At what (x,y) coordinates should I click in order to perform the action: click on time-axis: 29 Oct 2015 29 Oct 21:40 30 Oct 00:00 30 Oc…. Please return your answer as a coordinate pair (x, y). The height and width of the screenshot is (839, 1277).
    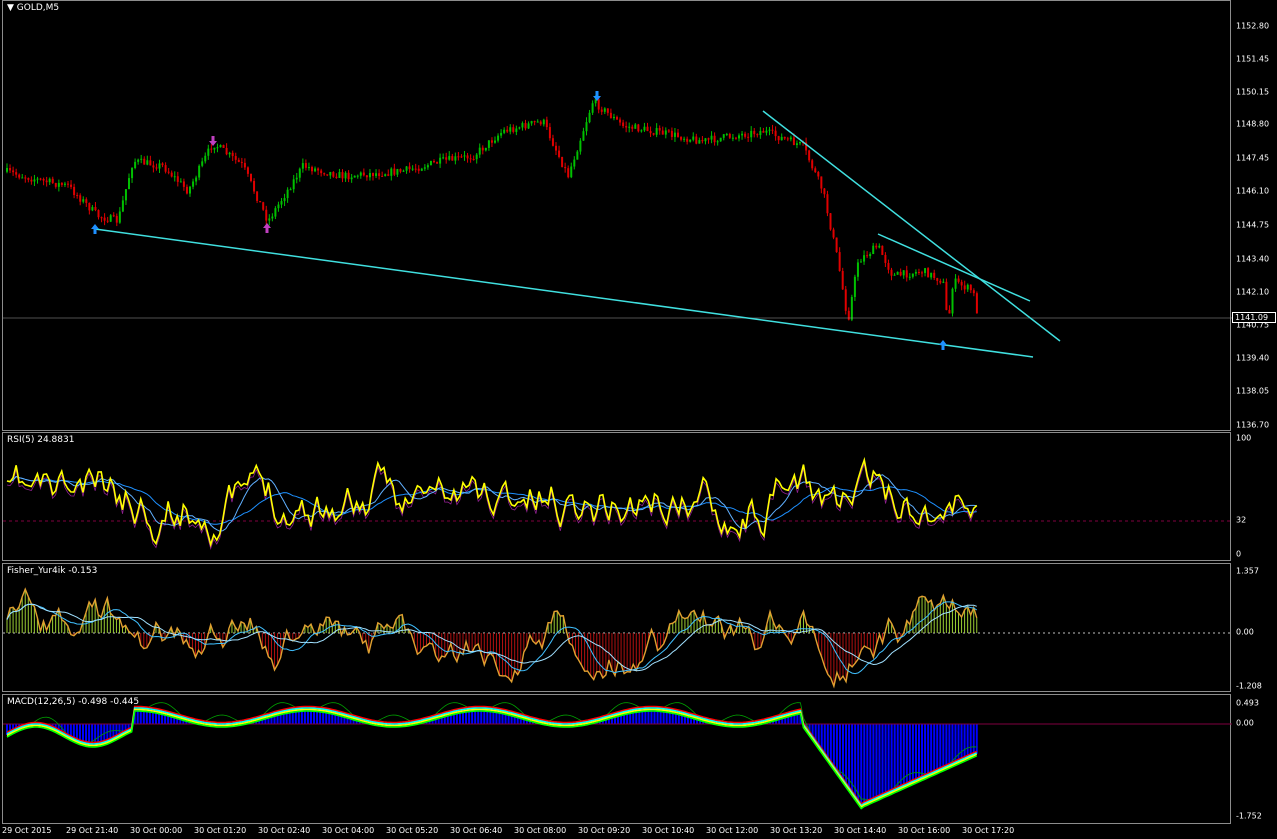
    Looking at the image, I should click on (638, 832).